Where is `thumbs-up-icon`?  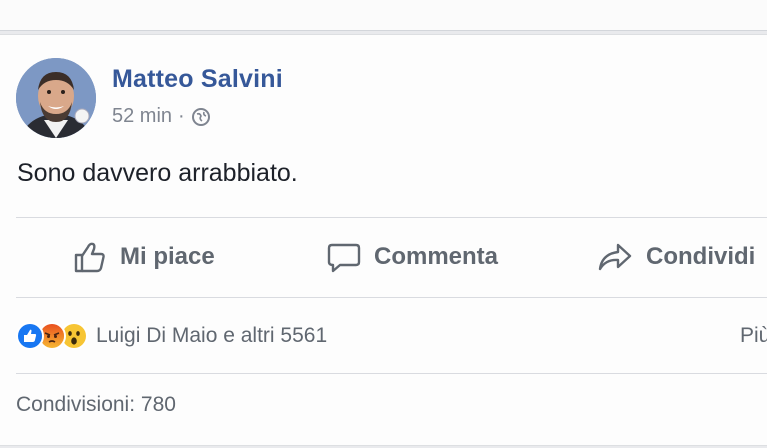 thumbs-up-icon is located at coordinates (89, 257).